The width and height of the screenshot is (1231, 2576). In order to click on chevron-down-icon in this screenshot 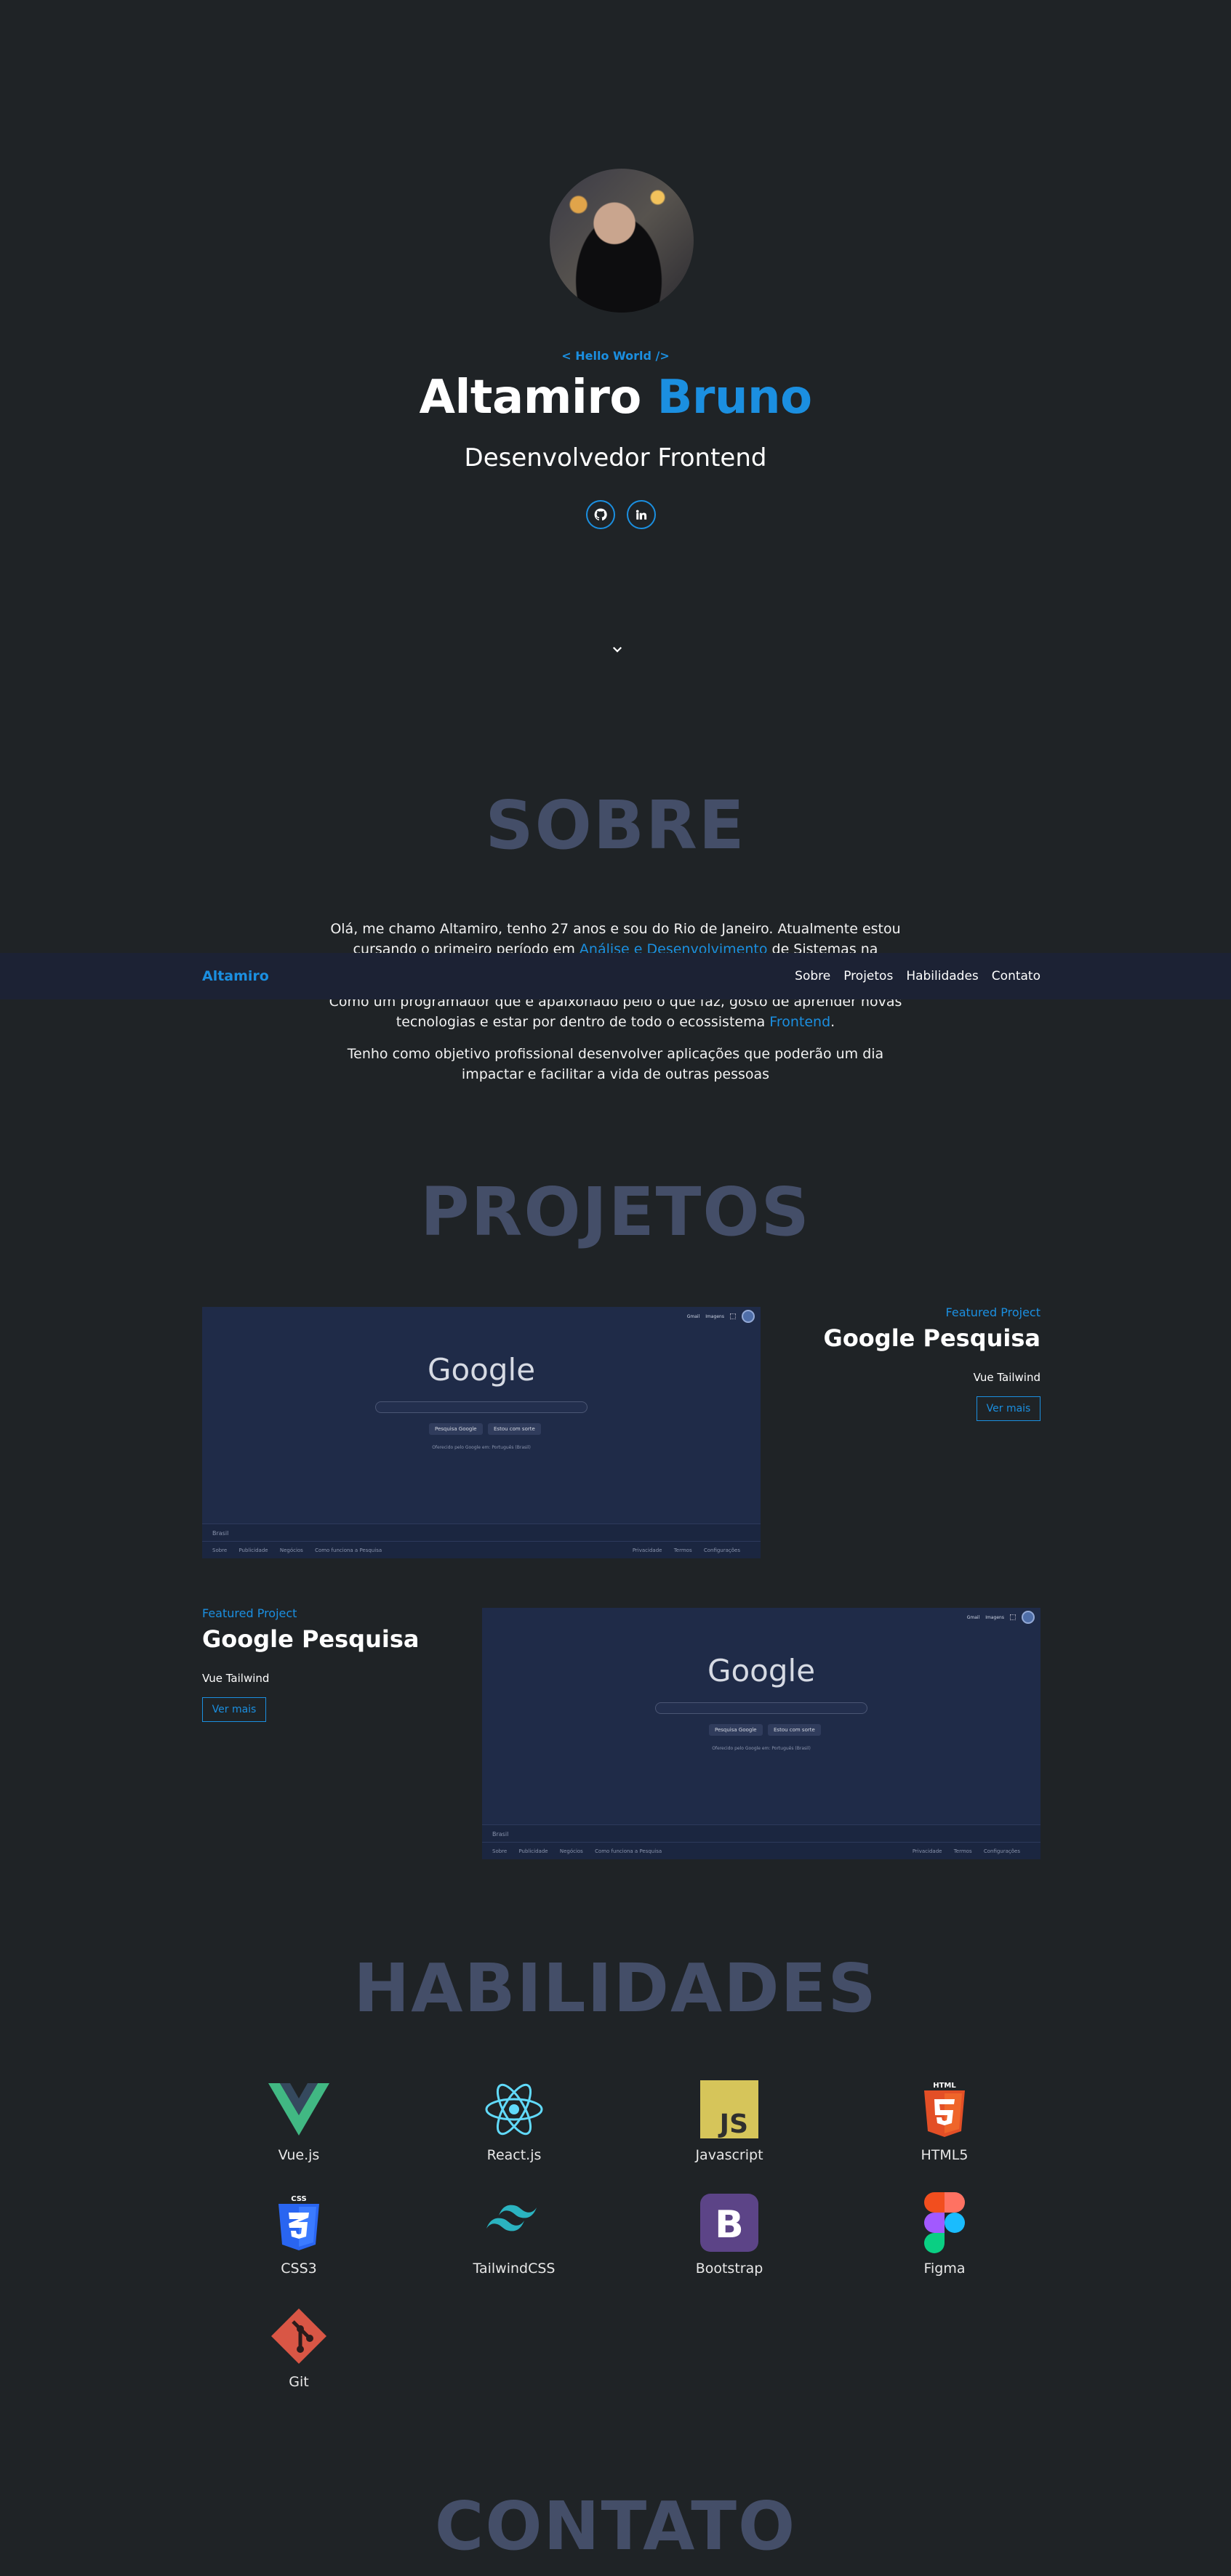, I will do `click(618, 649)`.